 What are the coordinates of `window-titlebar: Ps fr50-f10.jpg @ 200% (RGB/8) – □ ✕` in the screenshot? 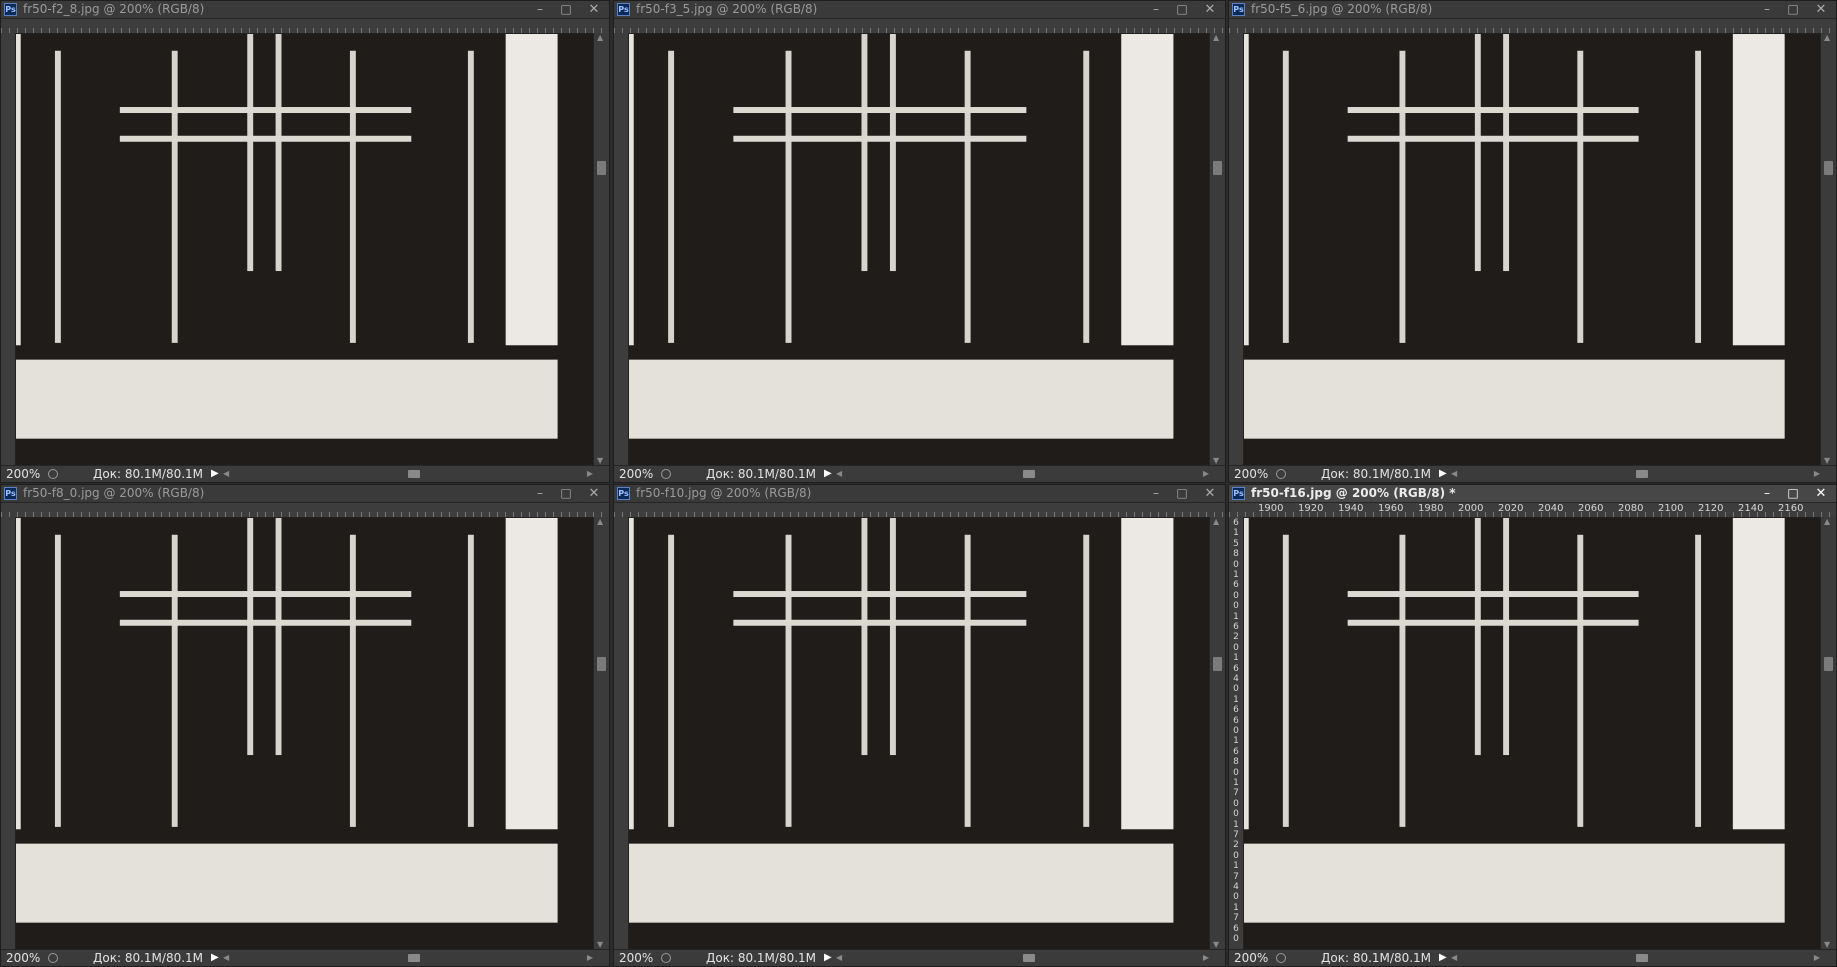 It's located at (919, 494).